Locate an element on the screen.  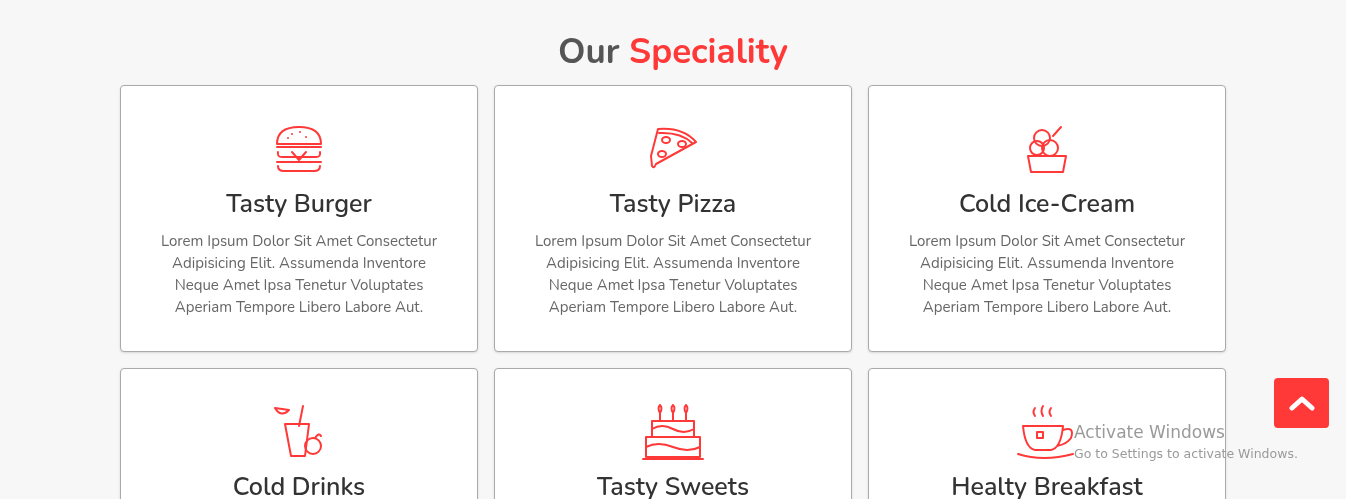
birthday-cake-icon is located at coordinates (673, 432).